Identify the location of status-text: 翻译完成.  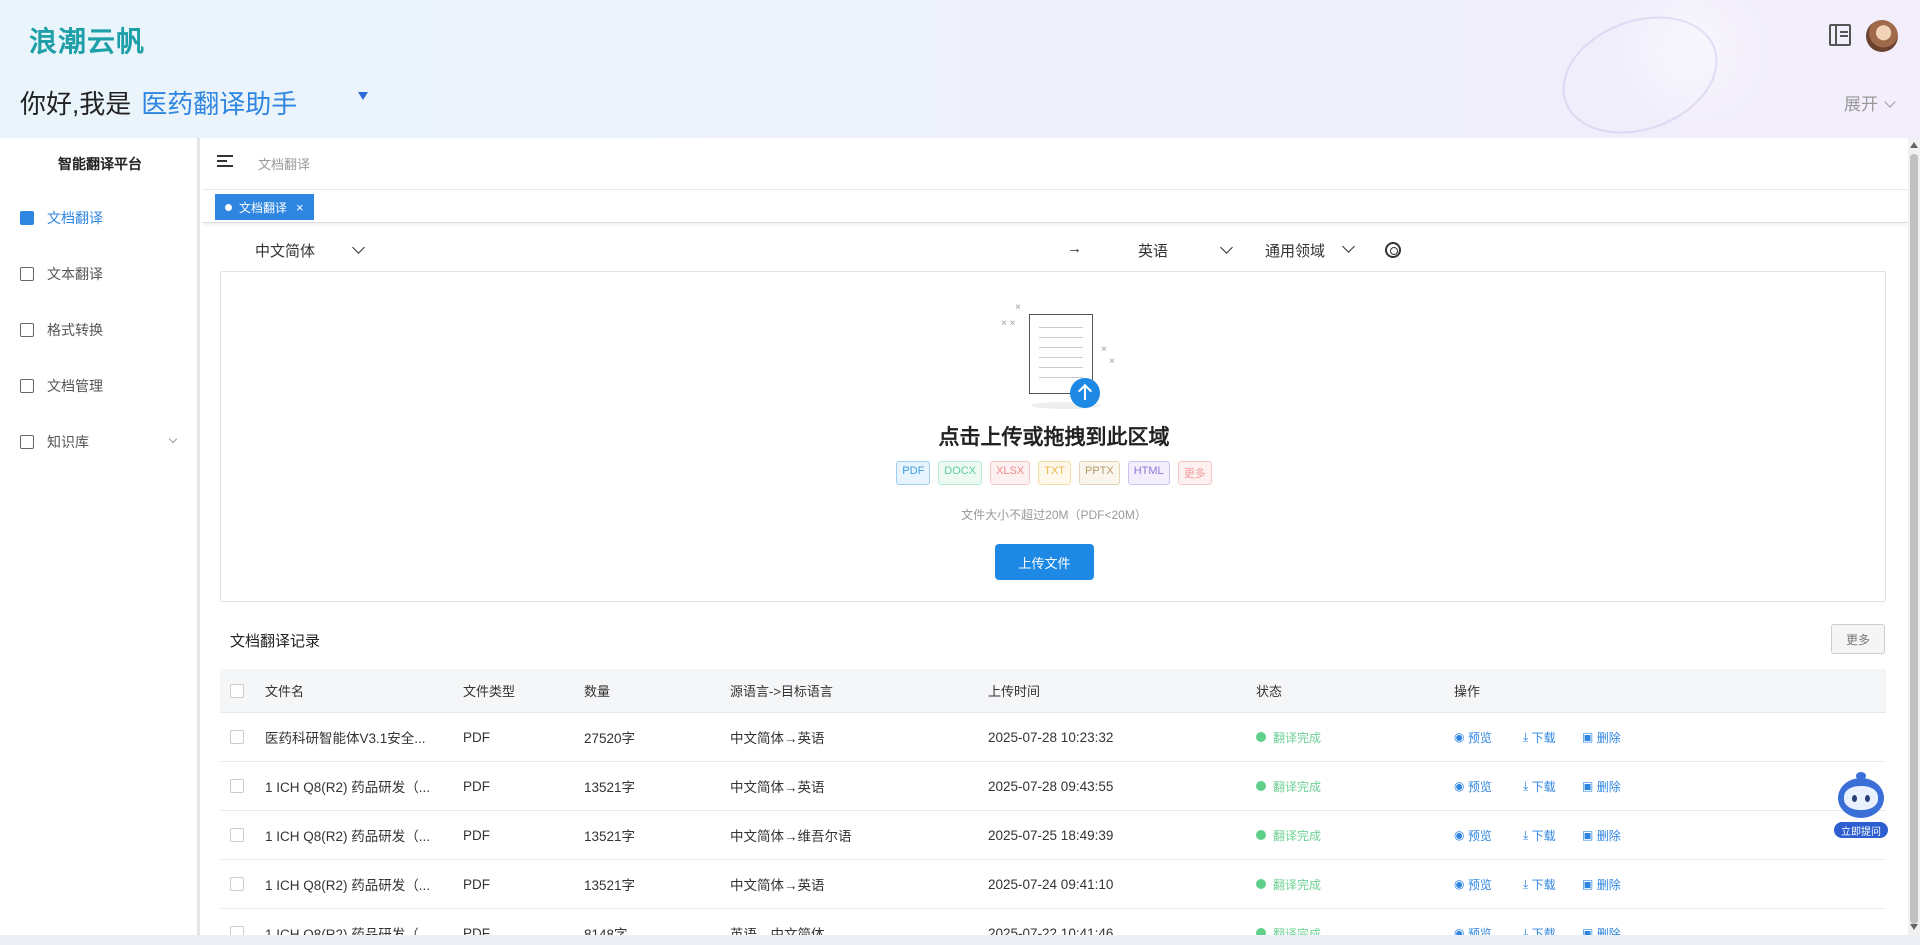
(1297, 835).